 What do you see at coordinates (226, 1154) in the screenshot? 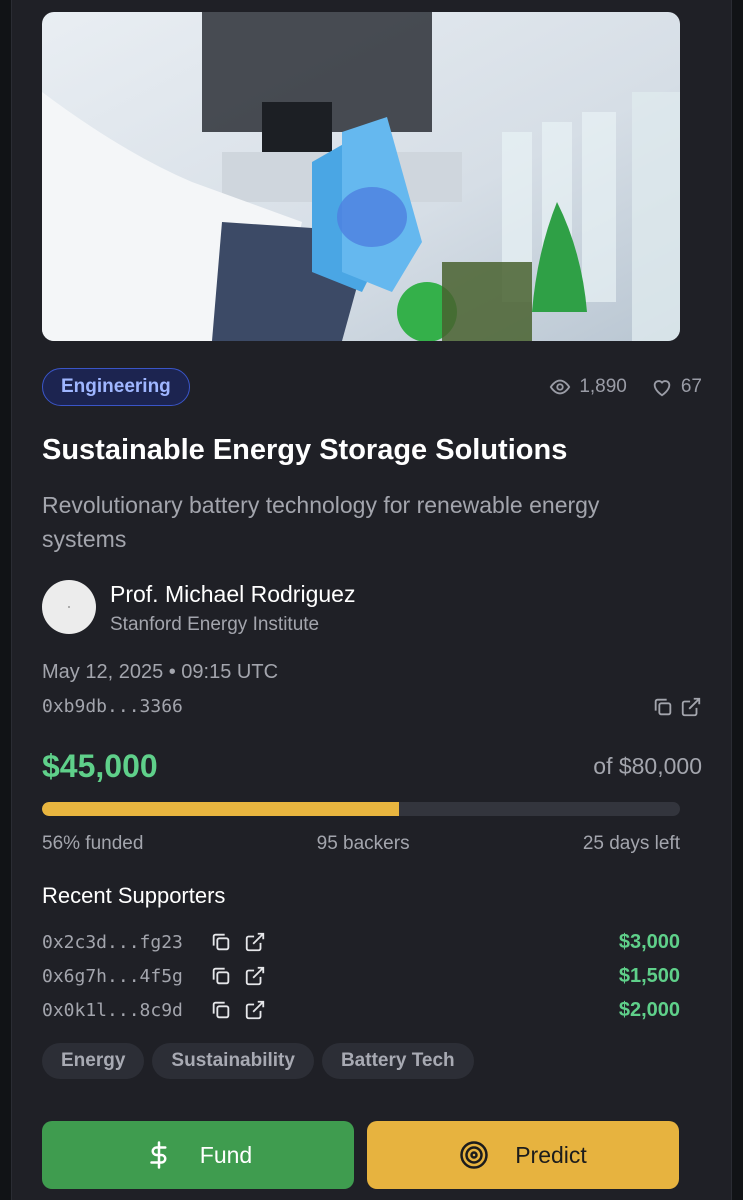
I see `fund-button-label: Fund` at bounding box center [226, 1154].